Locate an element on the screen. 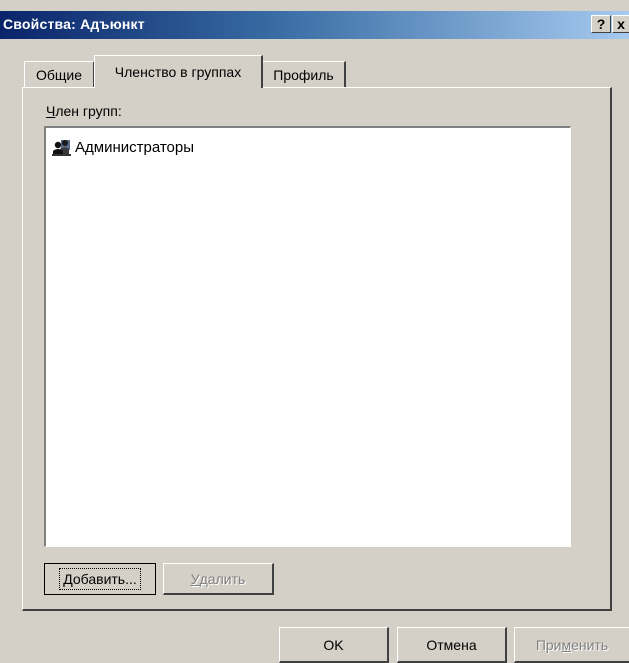 This screenshot has height=663, width=629. close-icon: x is located at coordinates (621, 24).